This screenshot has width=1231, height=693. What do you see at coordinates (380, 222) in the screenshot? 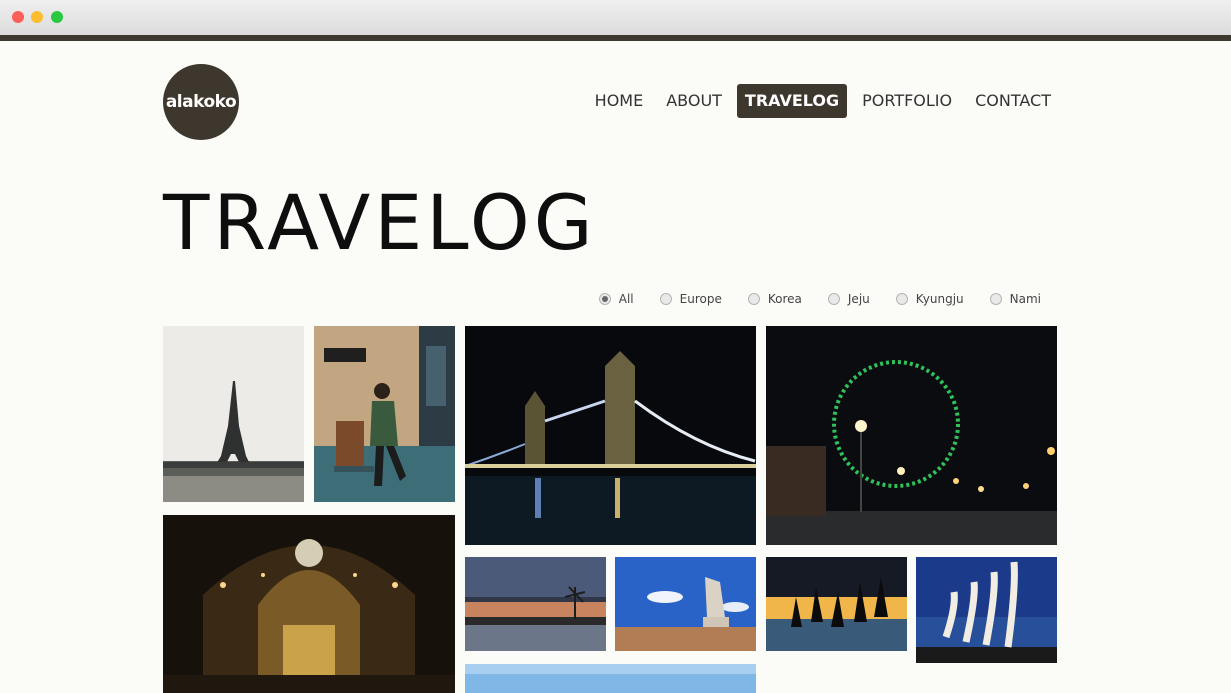
I see `page-title: TRAVELOG` at bounding box center [380, 222].